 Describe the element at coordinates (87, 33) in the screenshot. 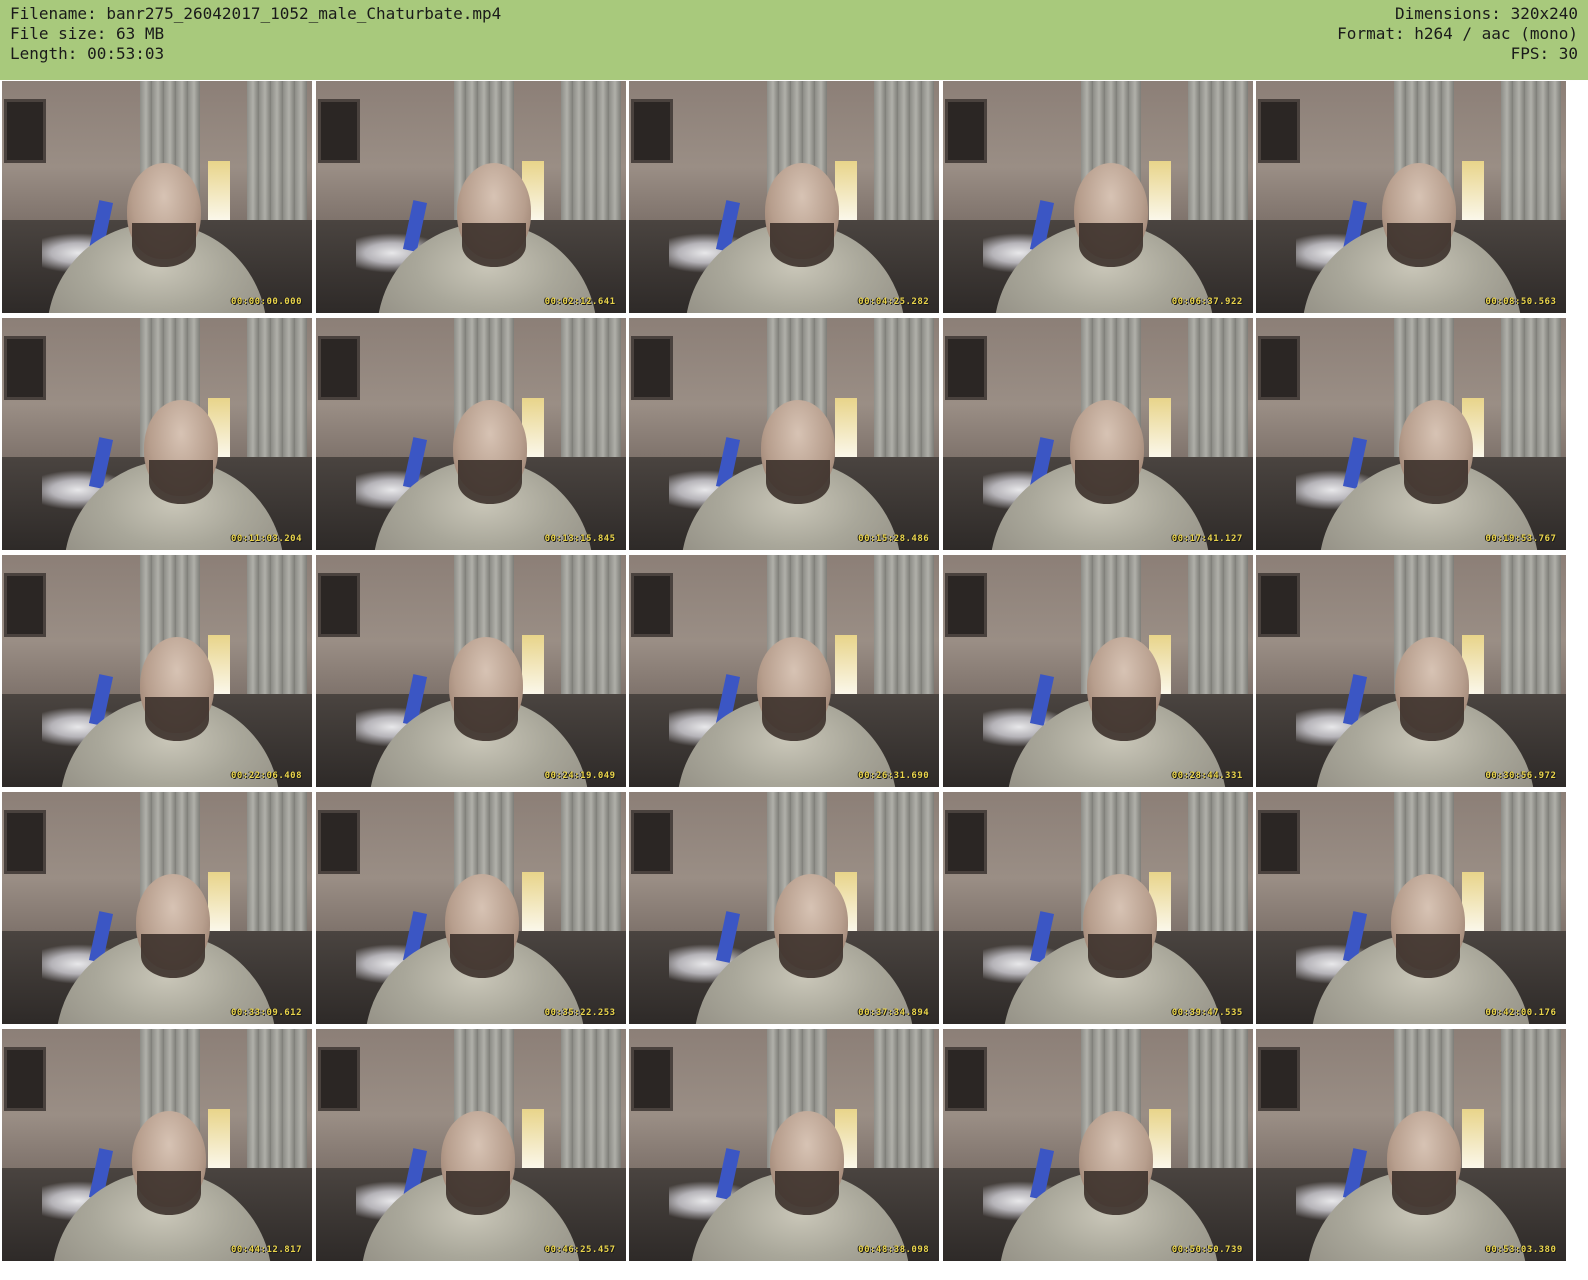

I see `filesize-text: File size: 63 MB` at that location.